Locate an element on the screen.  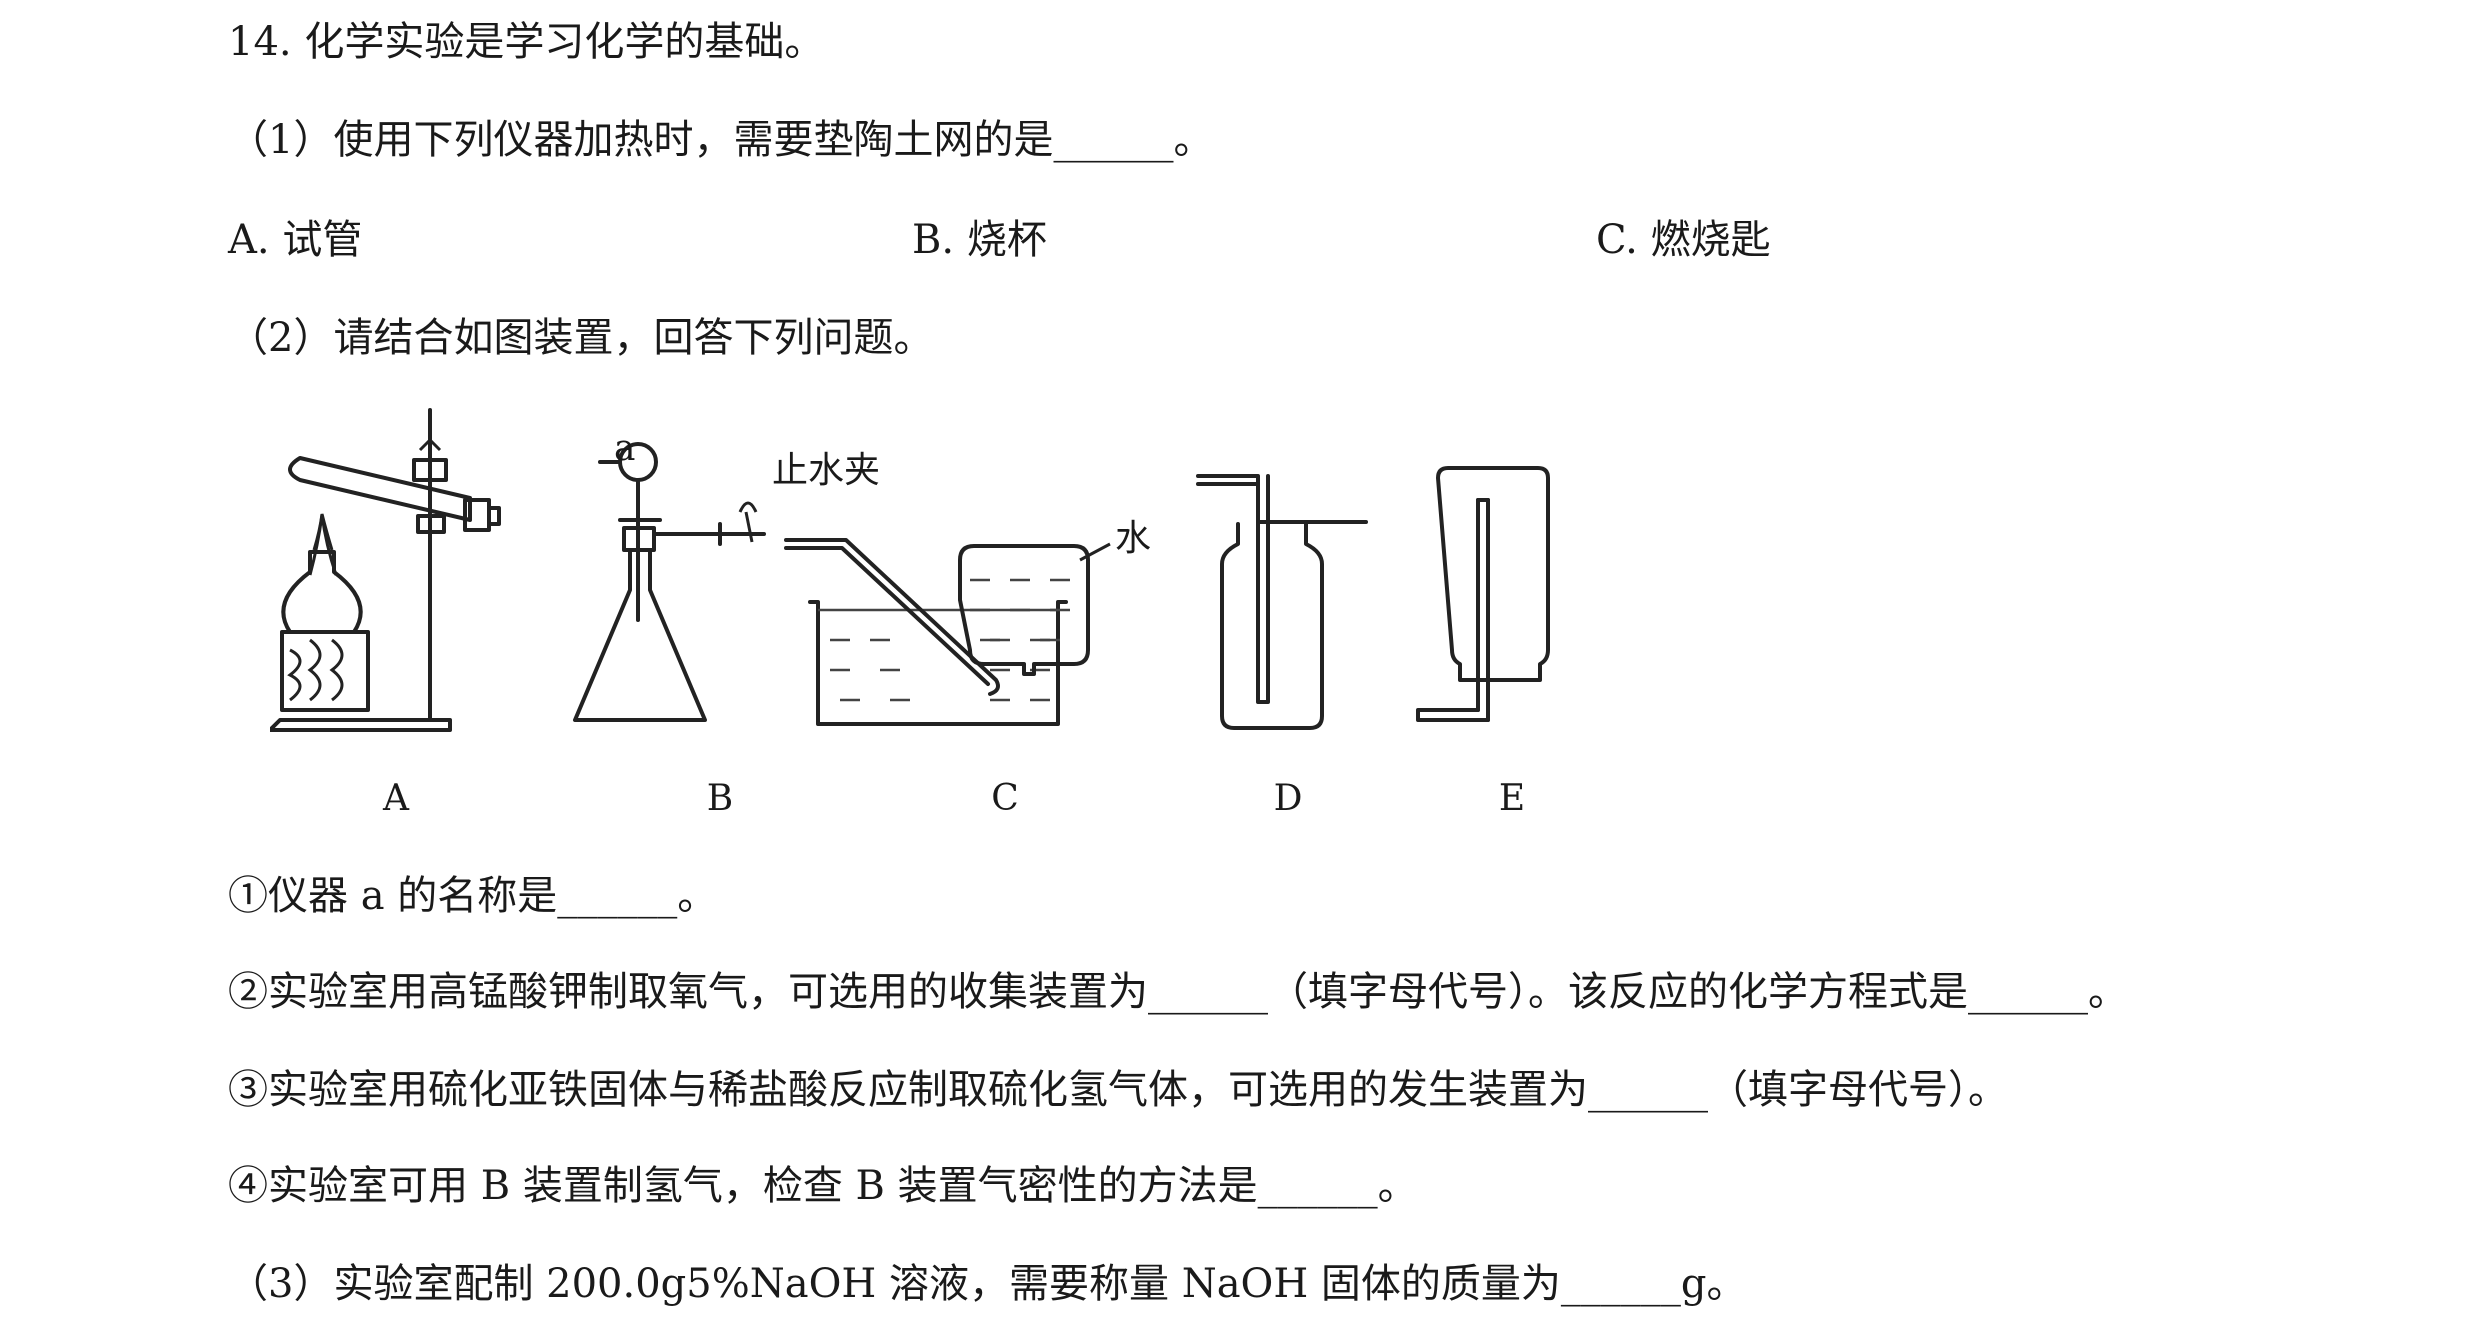
option-c: C. 燃烧匙 is located at coordinates (1683, 240).